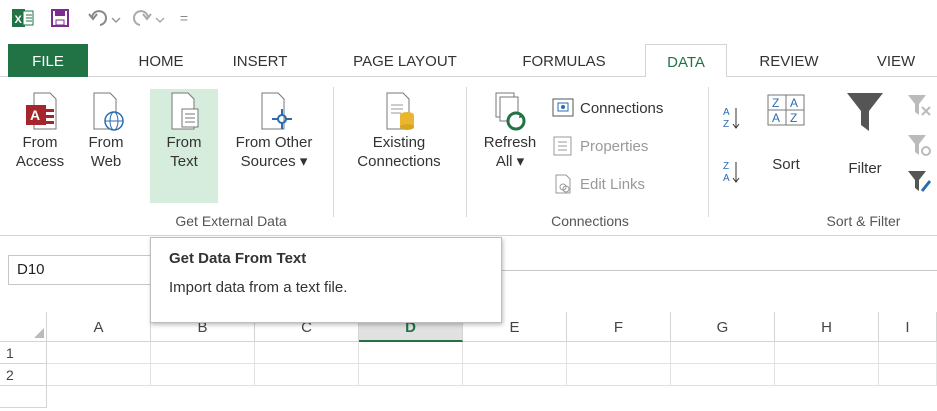 This screenshot has width=937, height=411. I want to click on cell-h1, so click(827, 353).